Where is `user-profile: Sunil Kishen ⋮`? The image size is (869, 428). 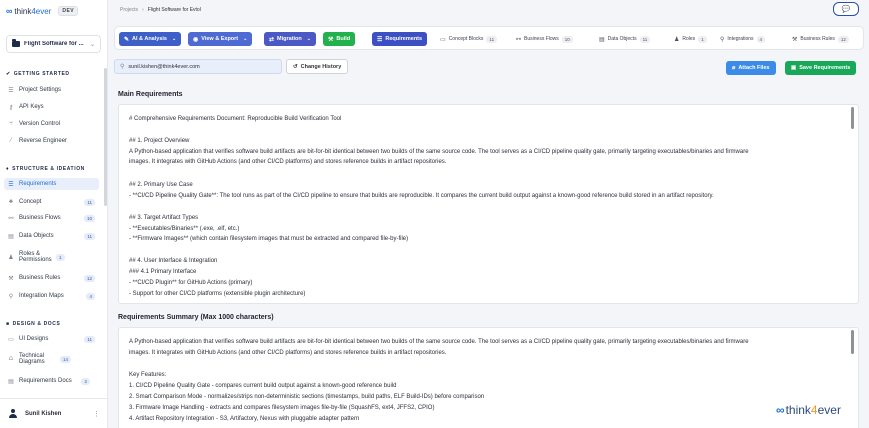 user-profile: Sunil Kishen ⋮ is located at coordinates (54, 413).